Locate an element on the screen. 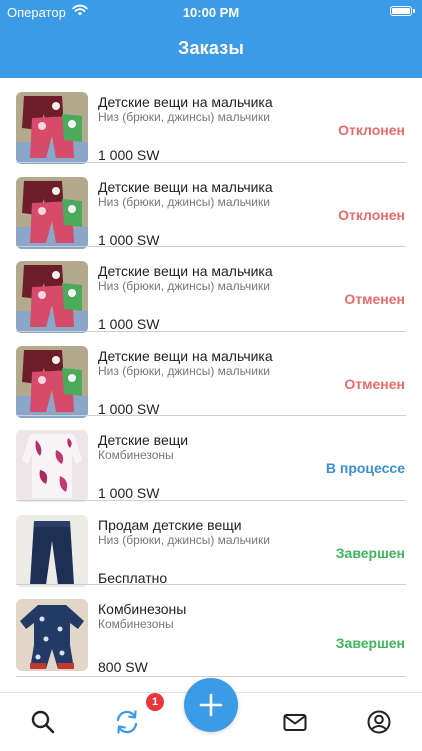  mail-icon is located at coordinates (295, 722).